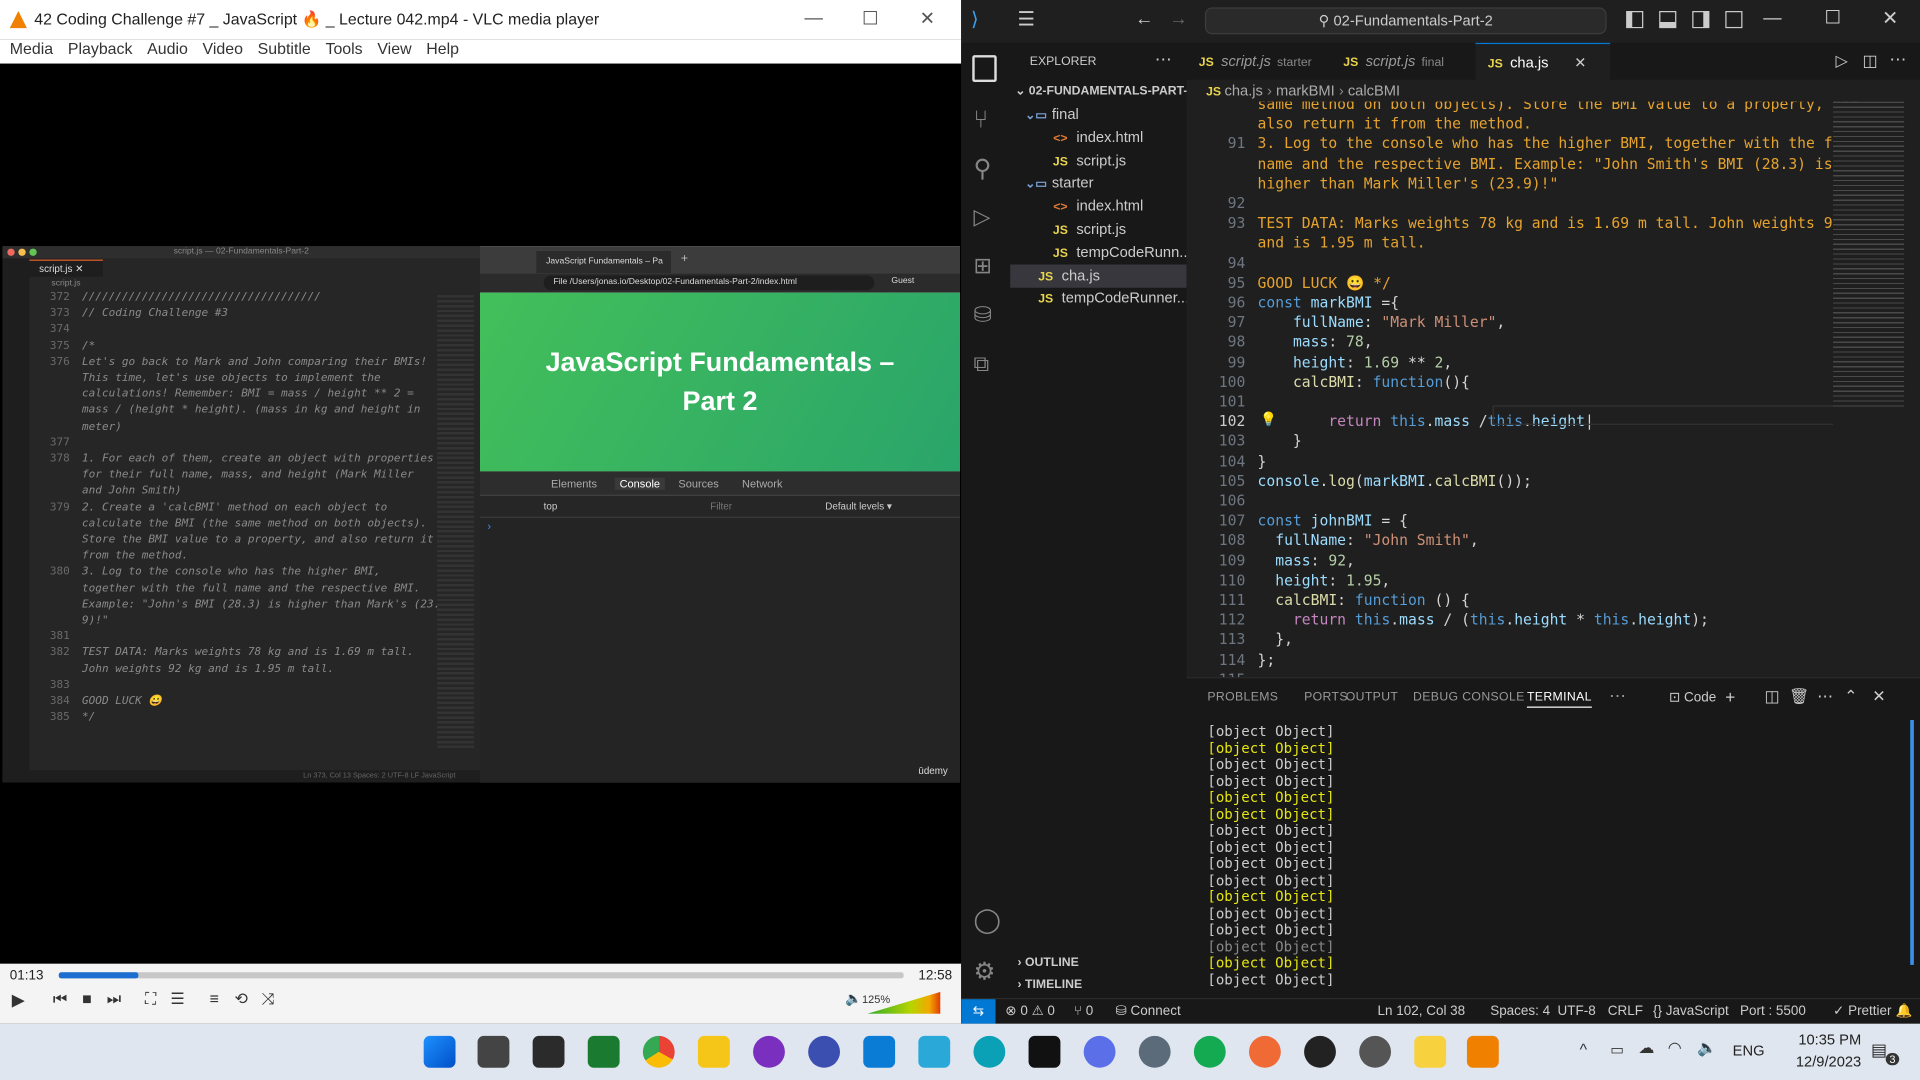 This screenshot has height=1080, width=1920. What do you see at coordinates (223, 48) in the screenshot?
I see `vlc-menu-video: Video` at bounding box center [223, 48].